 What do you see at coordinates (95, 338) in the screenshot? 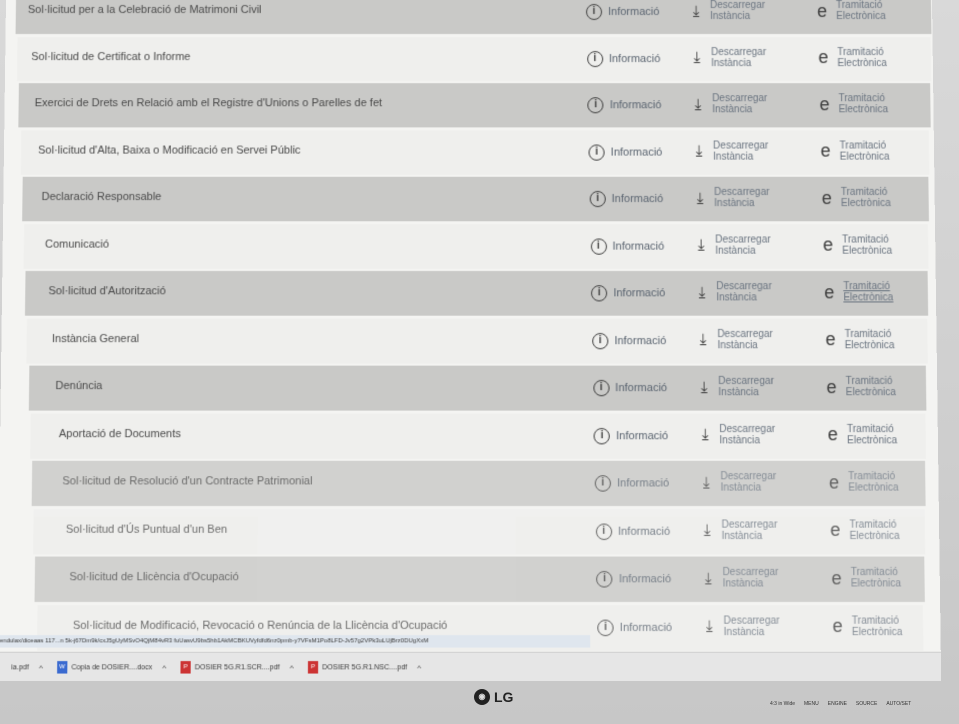
I see `procedure-title: Instància General` at bounding box center [95, 338].